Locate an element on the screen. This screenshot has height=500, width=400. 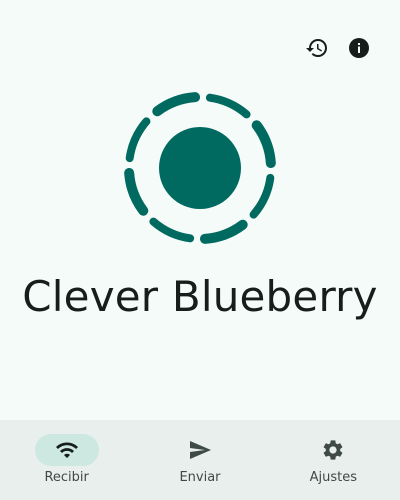
wifi-icon is located at coordinates (66, 450).